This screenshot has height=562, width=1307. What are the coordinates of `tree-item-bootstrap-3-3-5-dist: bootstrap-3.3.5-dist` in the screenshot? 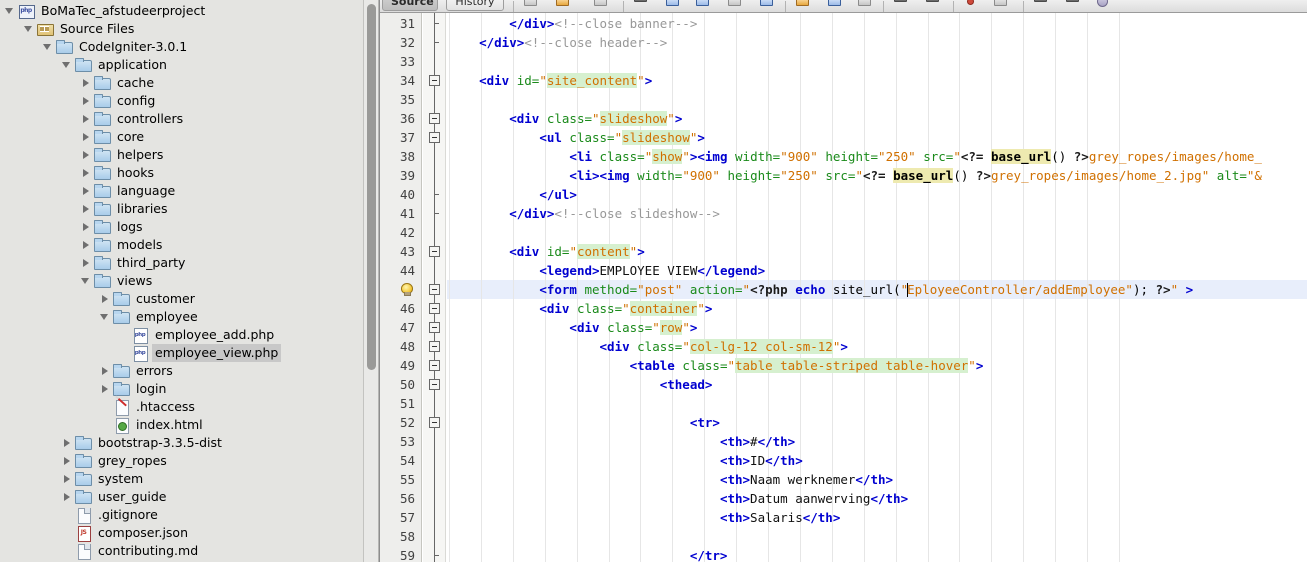 It's located at (182, 443).